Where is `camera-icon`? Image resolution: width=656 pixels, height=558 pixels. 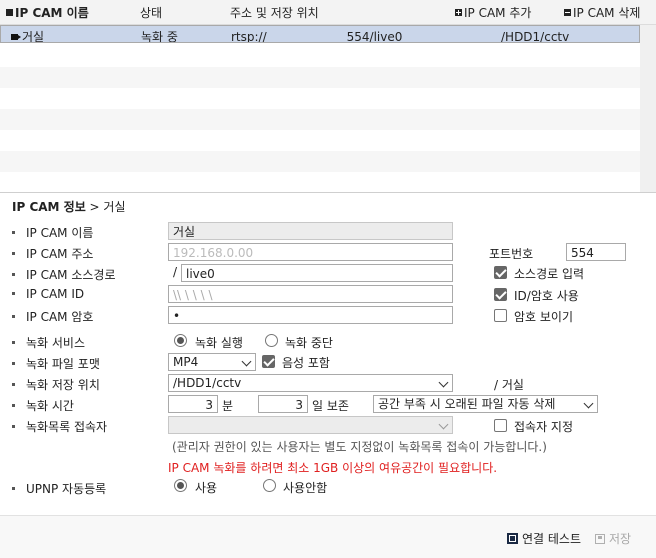
camera-icon is located at coordinates (16, 37).